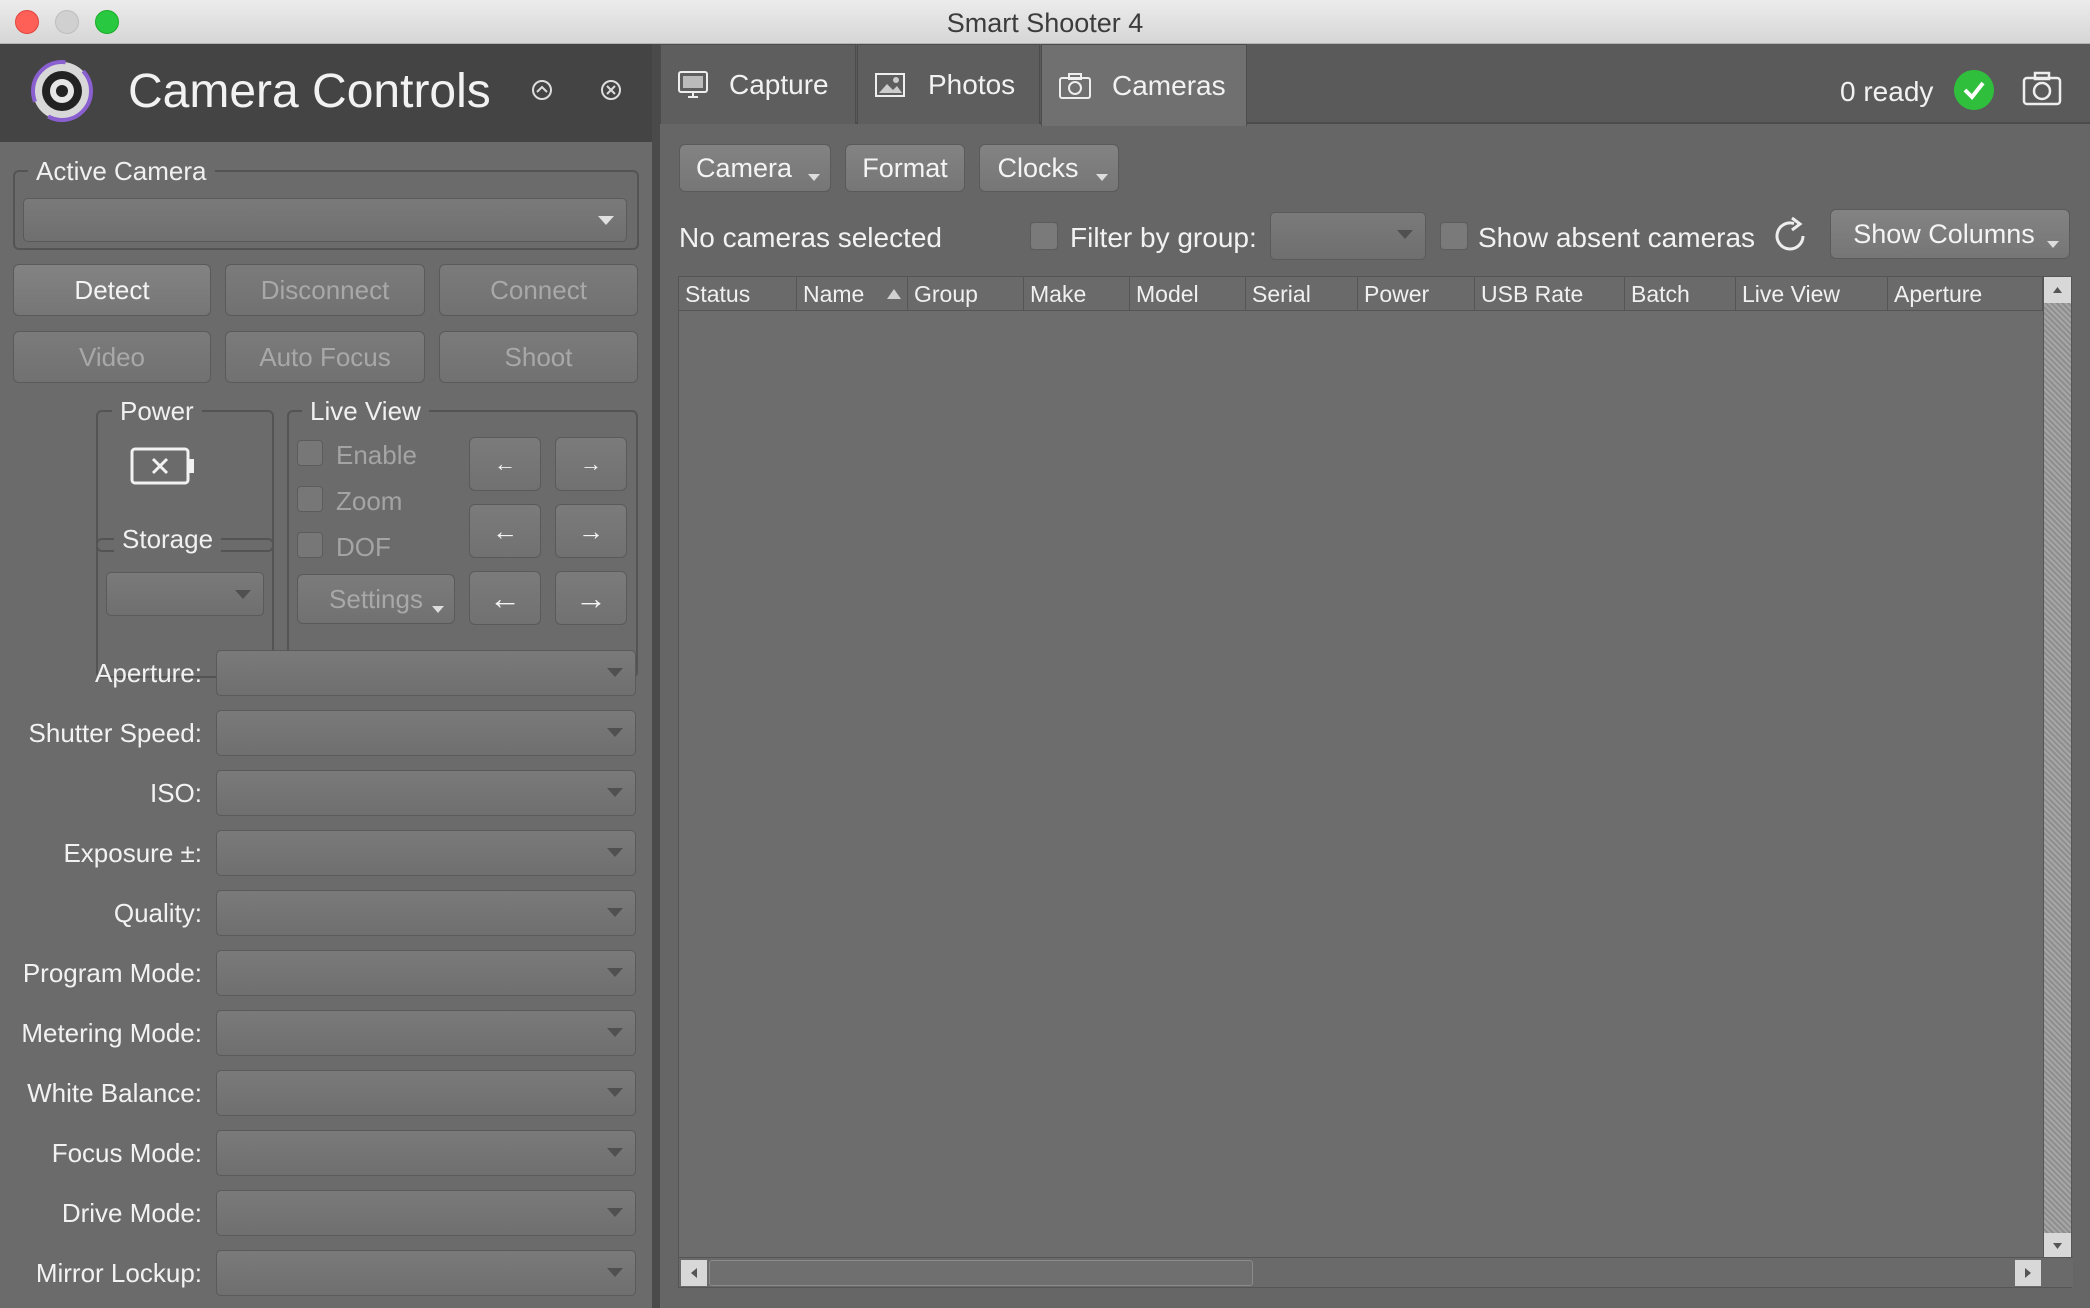  I want to click on live-view-label: Live View, so click(365, 411).